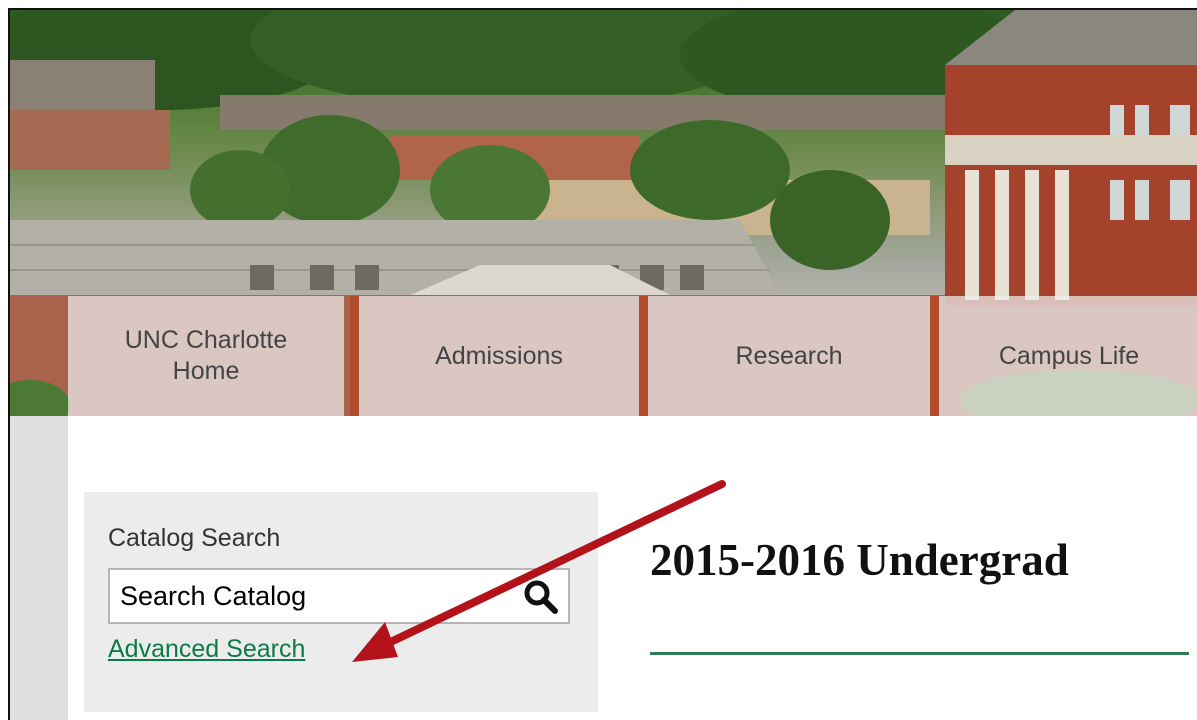 This screenshot has width=1197, height=720. I want to click on search-box, so click(339, 596).